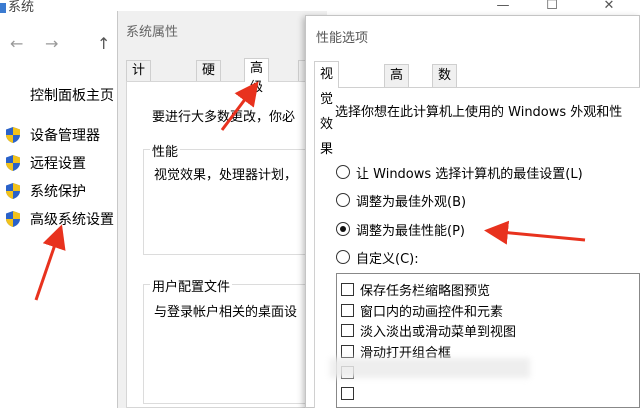 The width and height of the screenshot is (640, 408). Describe the element at coordinates (503, 7) in the screenshot. I see `minimize-button: —` at that location.